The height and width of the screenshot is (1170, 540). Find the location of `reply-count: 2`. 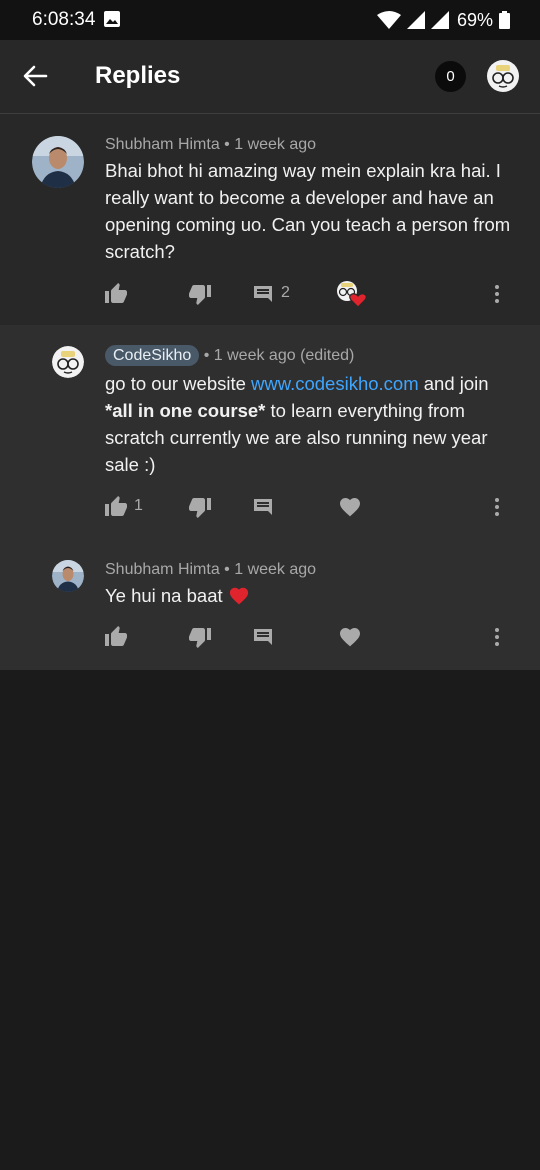

reply-count: 2 is located at coordinates (285, 292).